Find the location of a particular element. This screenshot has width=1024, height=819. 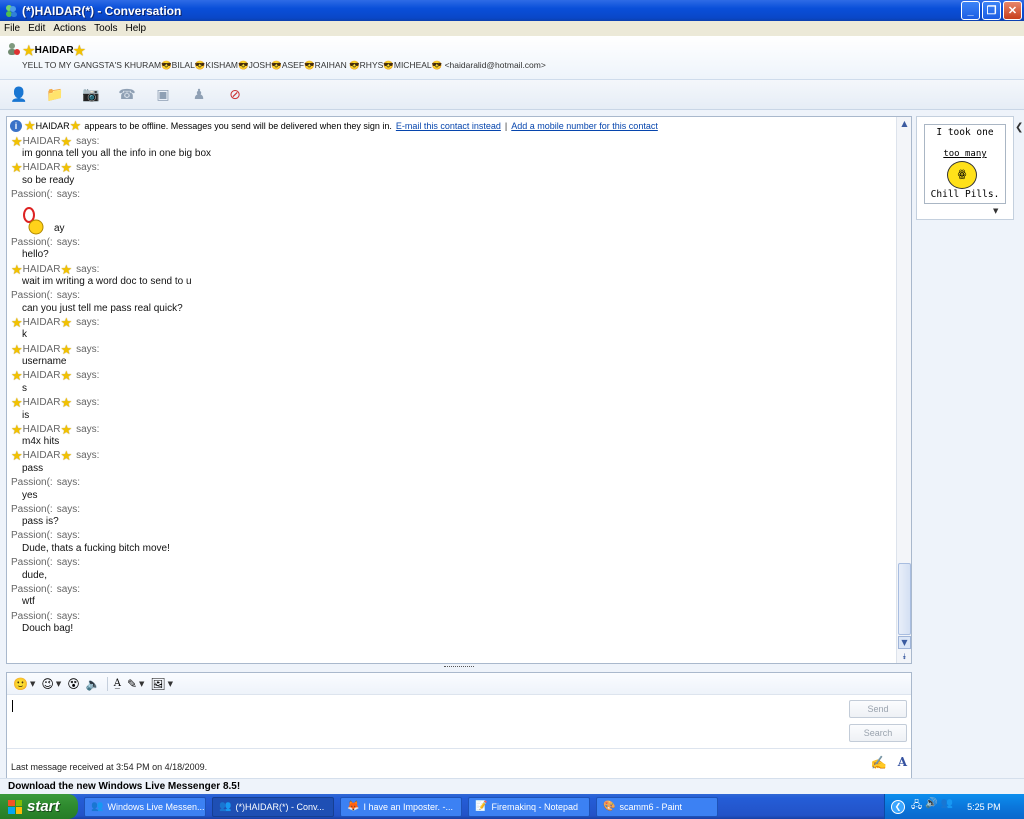

scroll-thumb is located at coordinates (904, 599).